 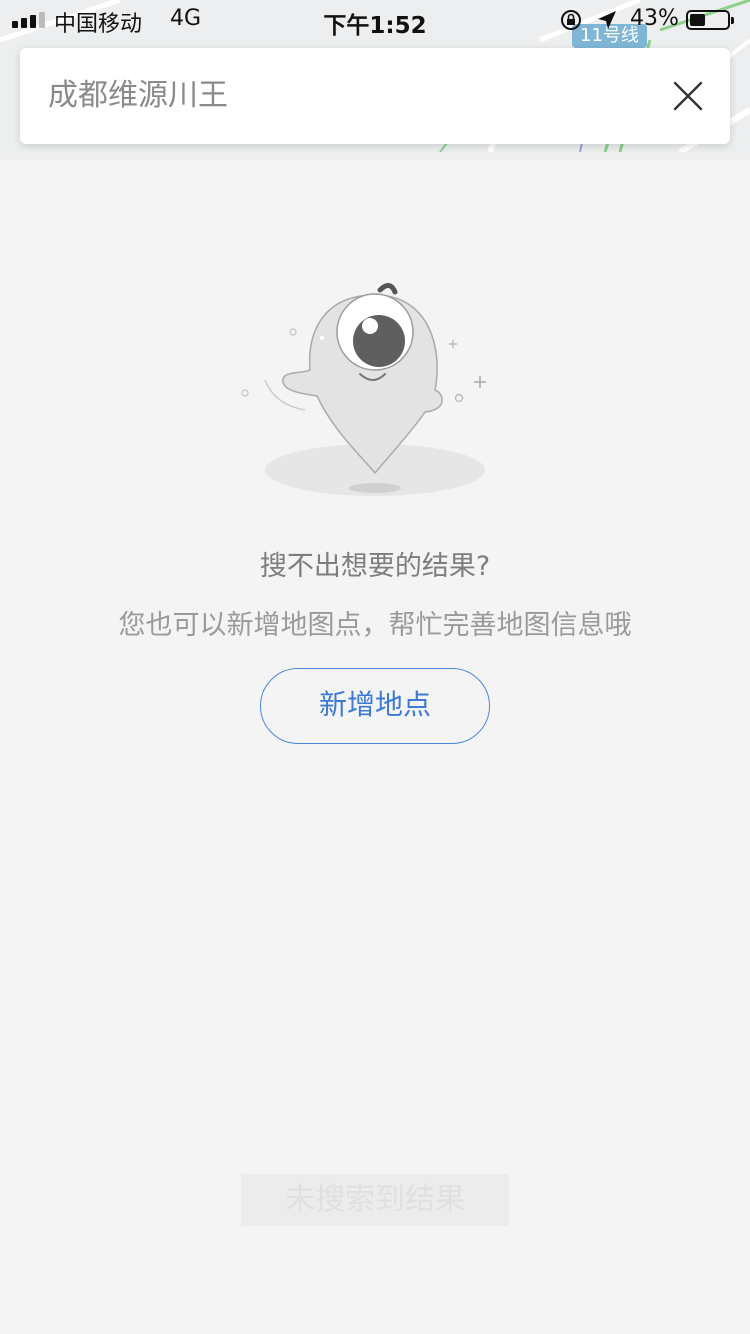 What do you see at coordinates (375, 566) in the screenshot?
I see `empty-state-title: 搜不出想要的结果?` at bounding box center [375, 566].